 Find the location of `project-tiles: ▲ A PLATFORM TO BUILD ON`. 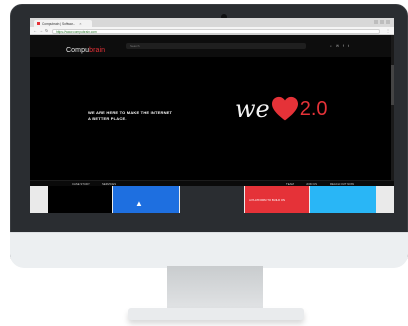

project-tiles: ▲ A PLATFORM TO BUILD ON is located at coordinates (212, 199).